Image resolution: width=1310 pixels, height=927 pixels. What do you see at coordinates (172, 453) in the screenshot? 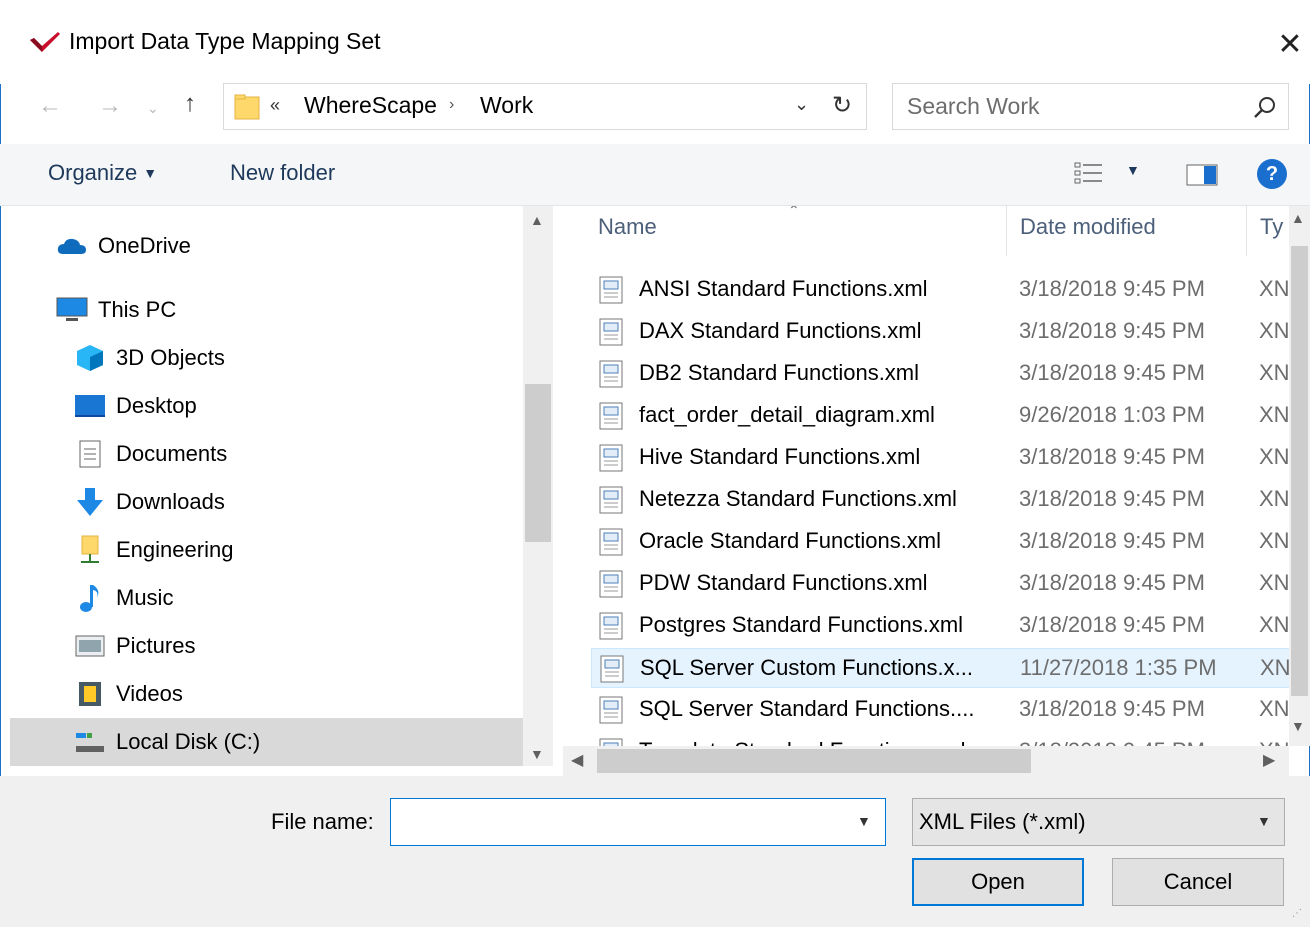
I see `sidebar-item-label: Documents` at bounding box center [172, 453].